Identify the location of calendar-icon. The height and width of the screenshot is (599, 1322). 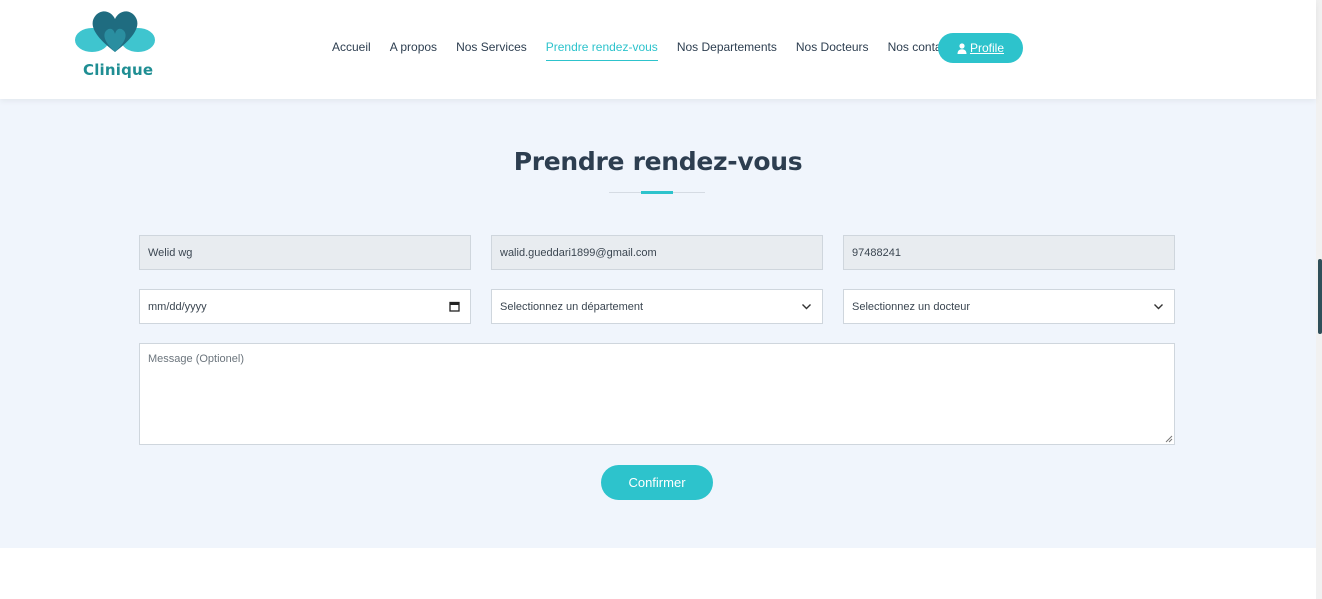
(454, 306).